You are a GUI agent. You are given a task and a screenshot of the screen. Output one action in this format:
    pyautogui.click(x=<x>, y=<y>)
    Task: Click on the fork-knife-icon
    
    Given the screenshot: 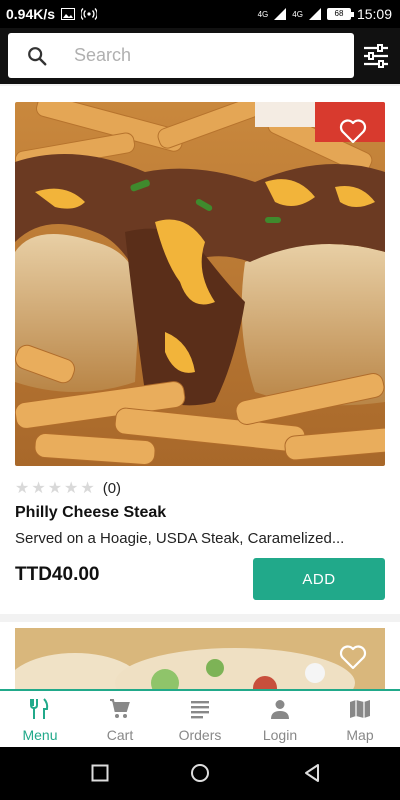 What is the action you would take?
    pyautogui.click(x=39, y=708)
    